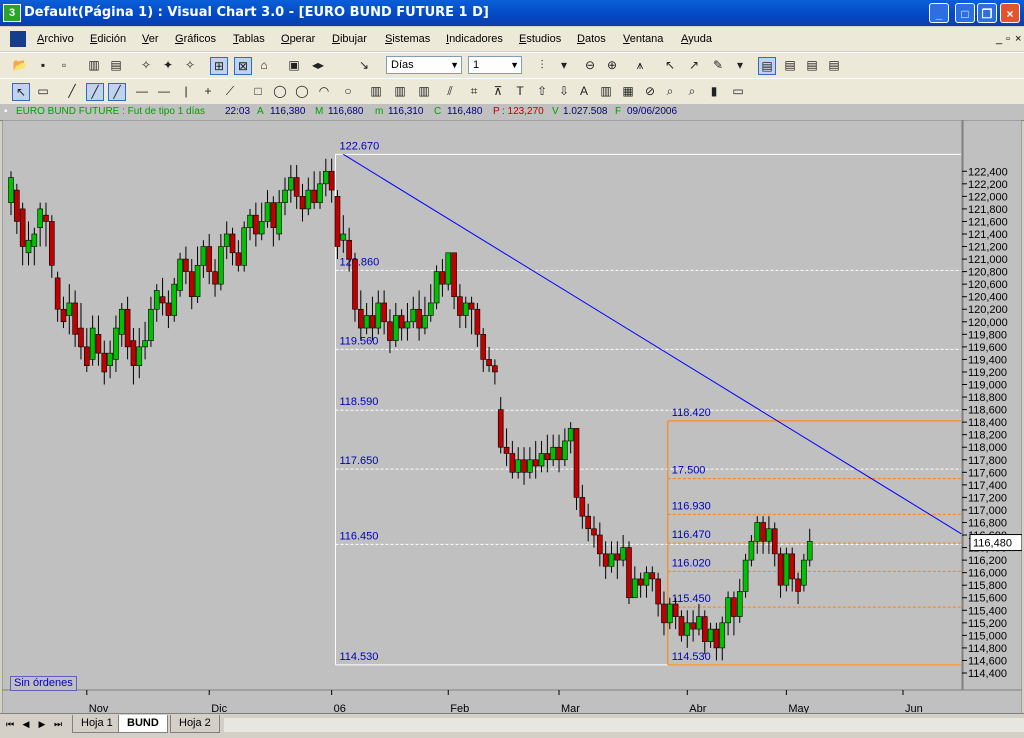  What do you see at coordinates (834, 65) in the screenshot?
I see `window-4-icon: ▤` at bounding box center [834, 65].